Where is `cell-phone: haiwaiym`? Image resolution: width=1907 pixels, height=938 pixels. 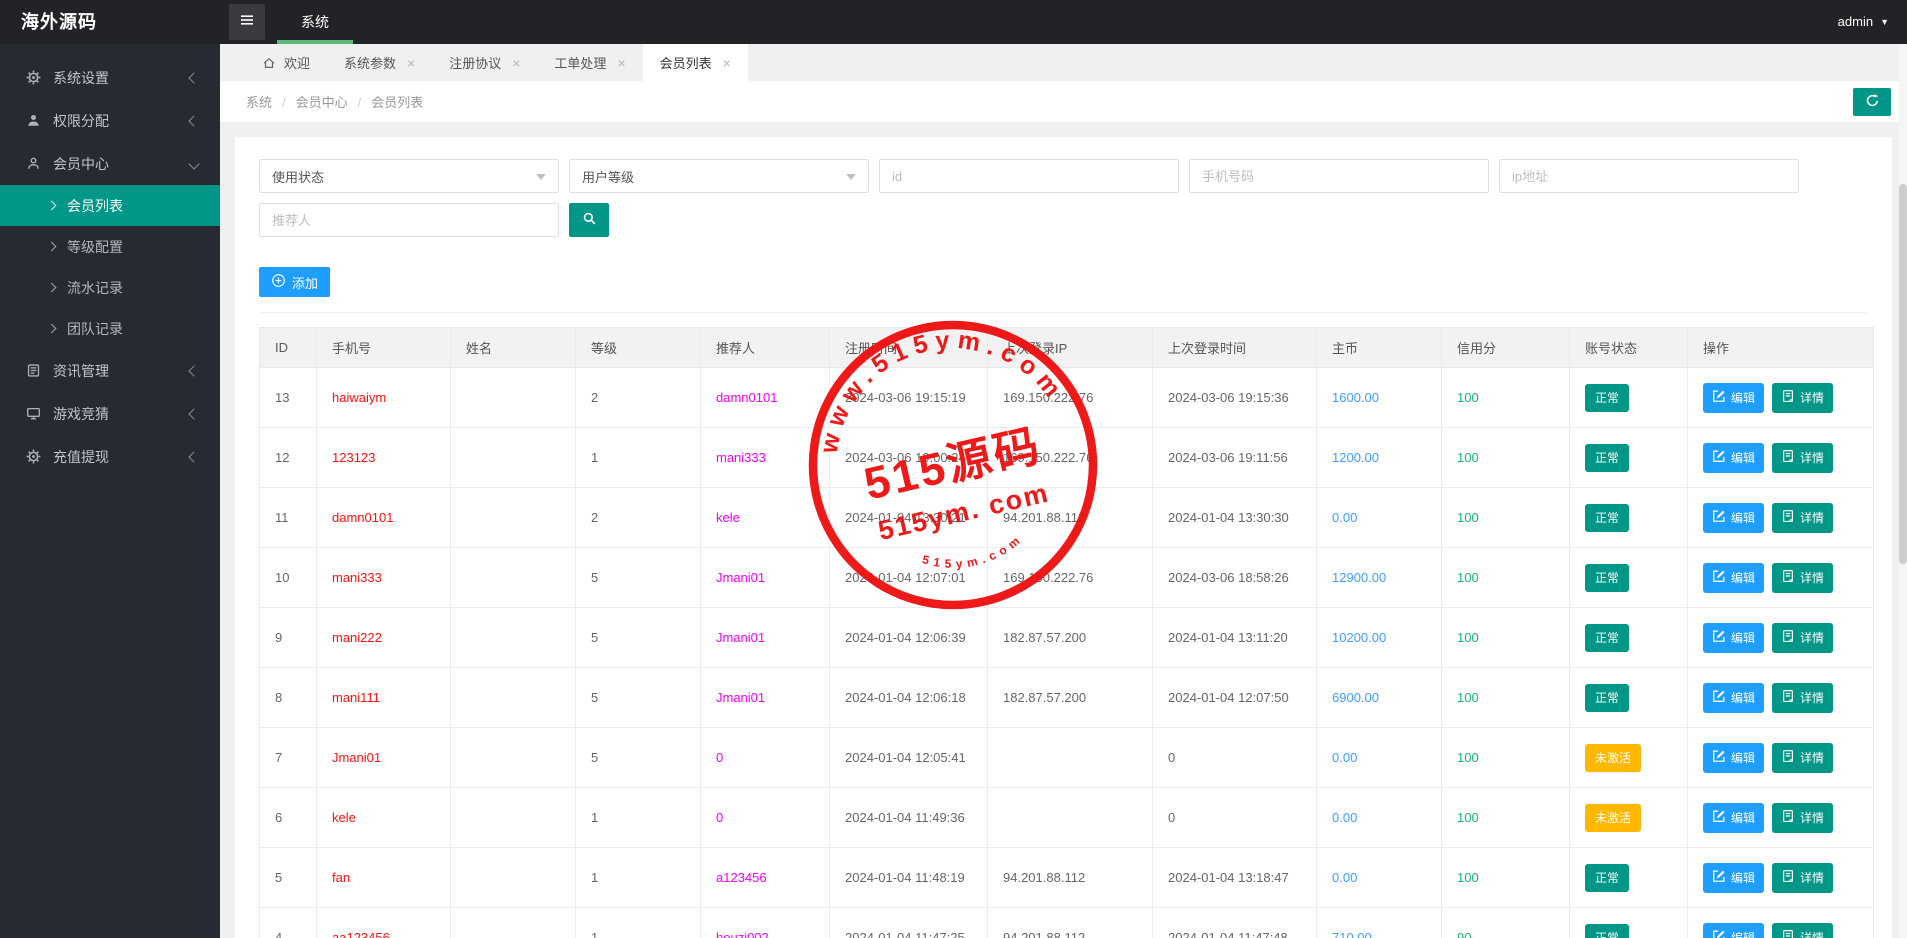
cell-phone: haiwaiym is located at coordinates (383, 397).